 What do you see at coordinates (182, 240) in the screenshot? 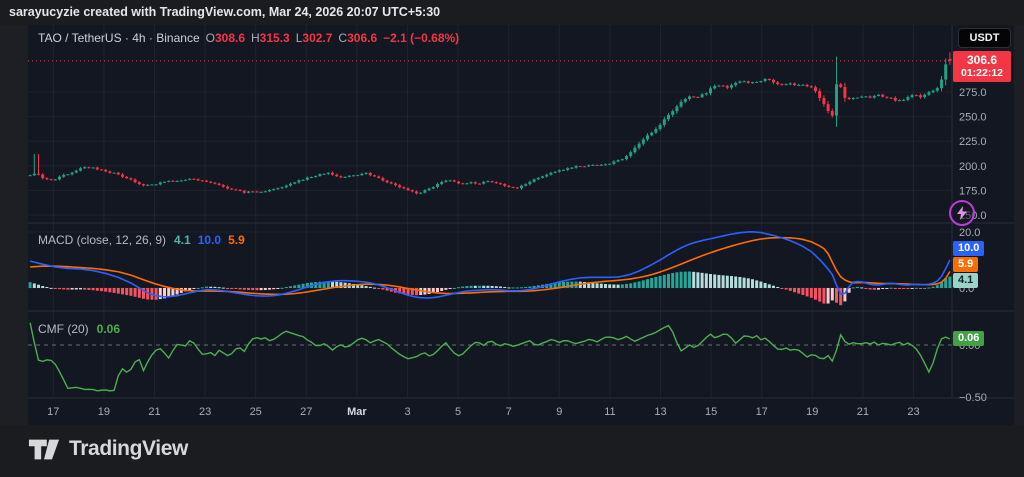
I see `macd-hist-value: 4.1` at bounding box center [182, 240].